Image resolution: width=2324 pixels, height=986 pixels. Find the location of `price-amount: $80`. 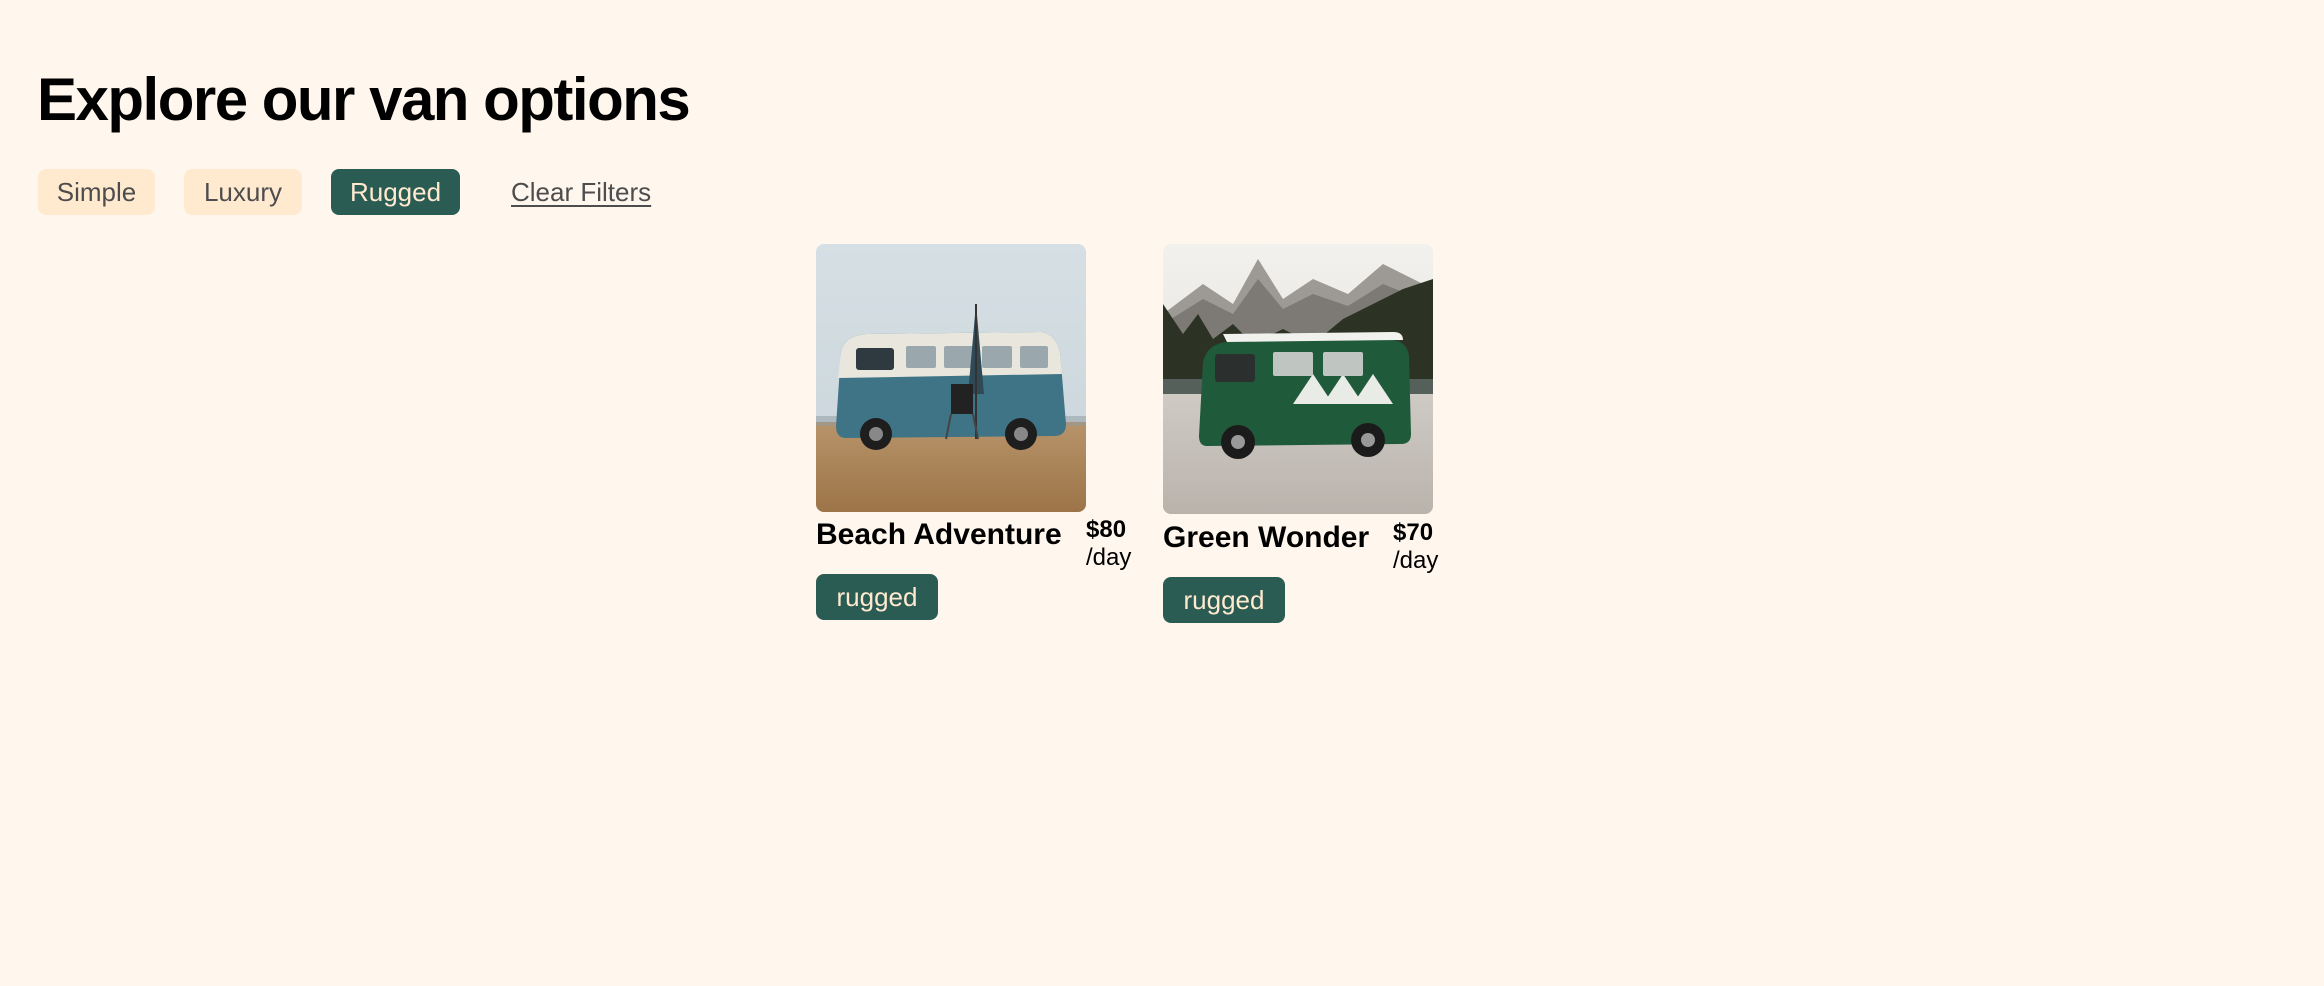

price-amount: $80 is located at coordinates (1106, 529).